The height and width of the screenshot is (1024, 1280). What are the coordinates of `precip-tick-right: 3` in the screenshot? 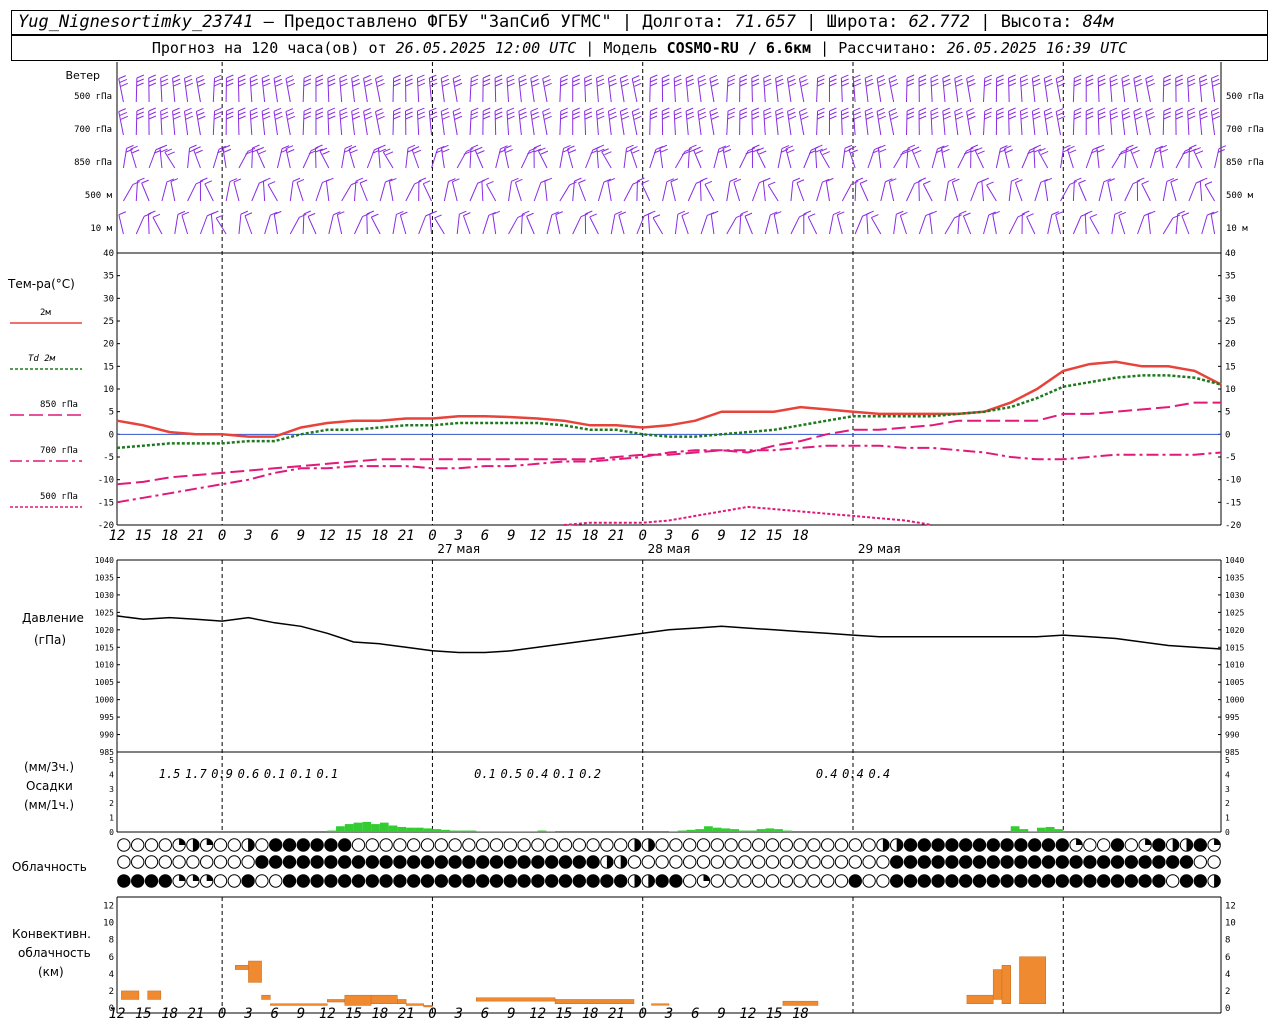 It's located at (1227, 789).